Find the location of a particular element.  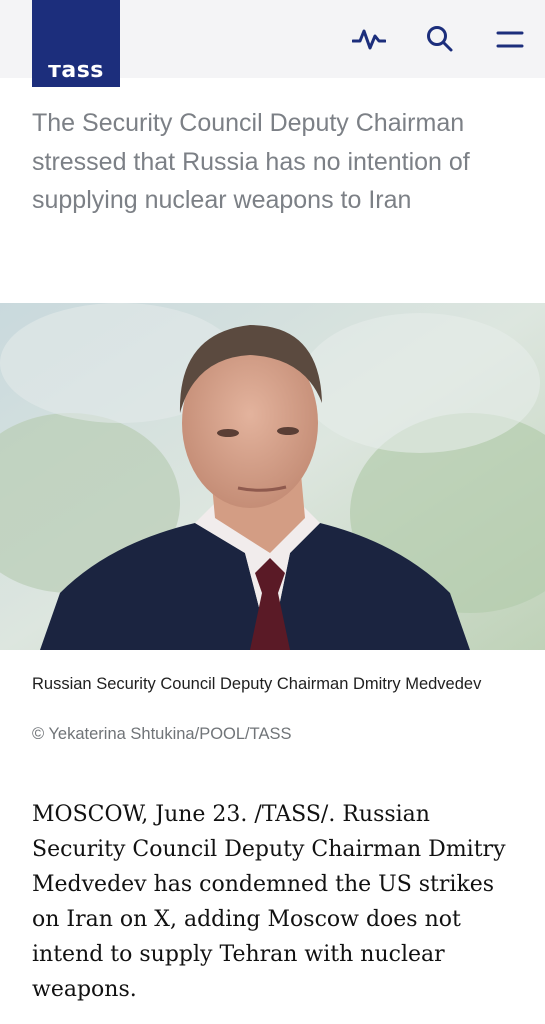

menu-icon is located at coordinates (510, 39).